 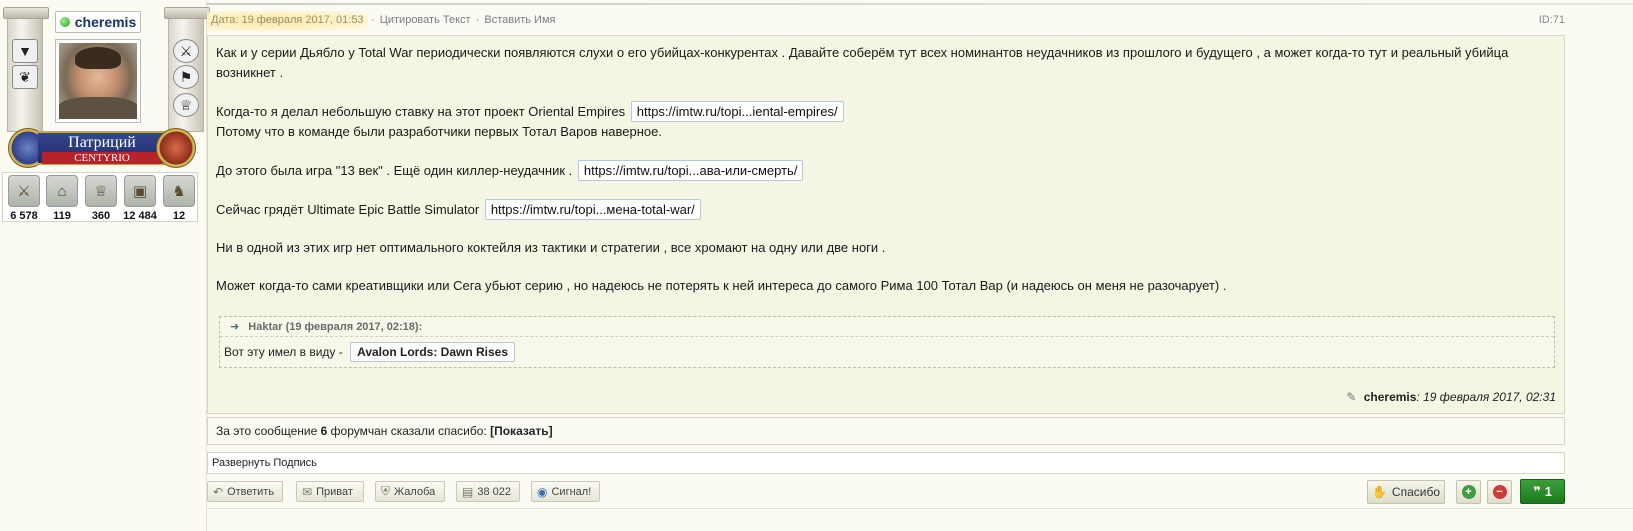 What do you see at coordinates (1379, 492) in the screenshot?
I see `thumbs-up-icon: ✋` at bounding box center [1379, 492].